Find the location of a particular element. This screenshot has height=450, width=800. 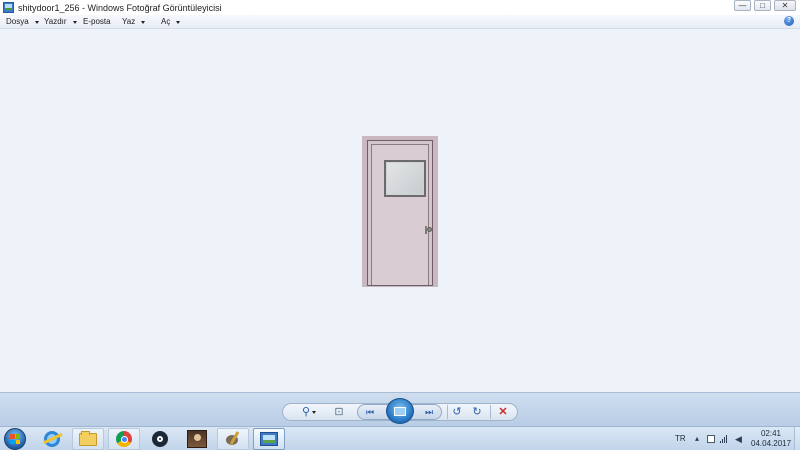

chrome-icon is located at coordinates (124, 439).